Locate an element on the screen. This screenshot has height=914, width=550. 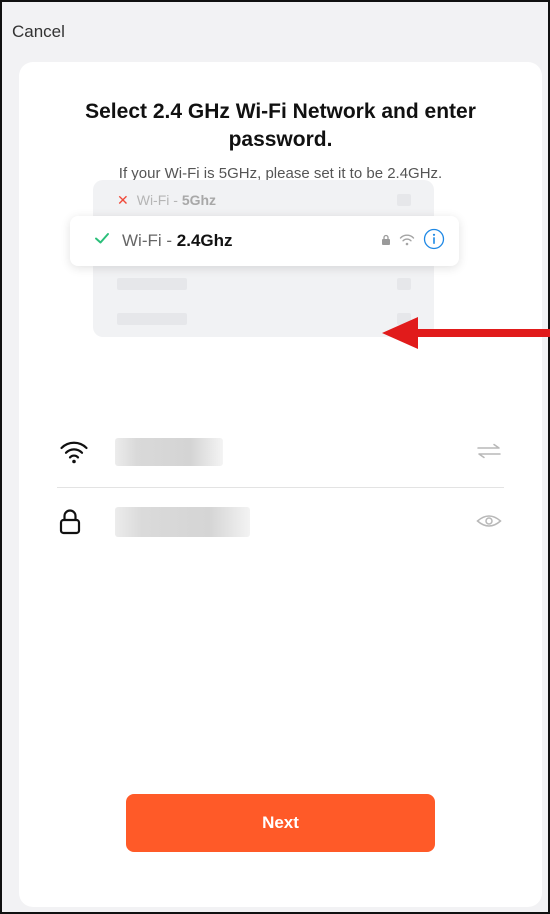
wifi-5ghz-row: ✕ Wi-Fi - 5Ghz is located at coordinates (166, 200).